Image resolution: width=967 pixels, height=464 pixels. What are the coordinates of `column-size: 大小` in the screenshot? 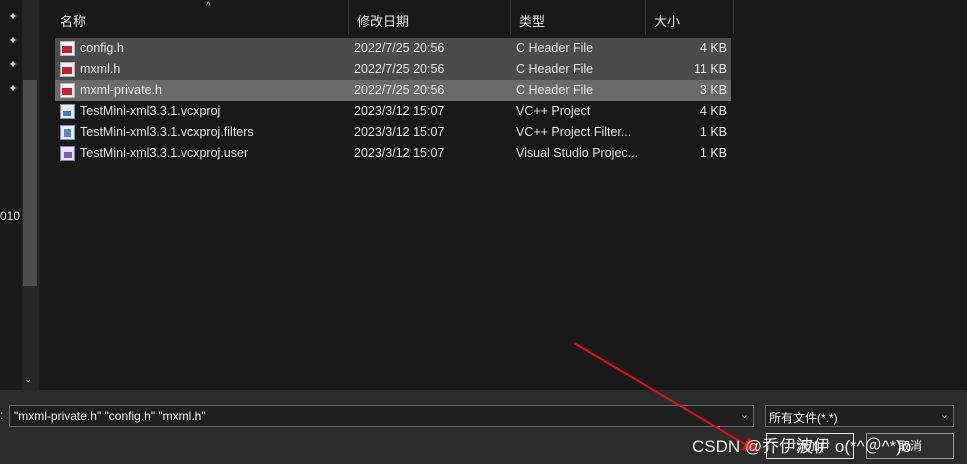 It's located at (690, 17).